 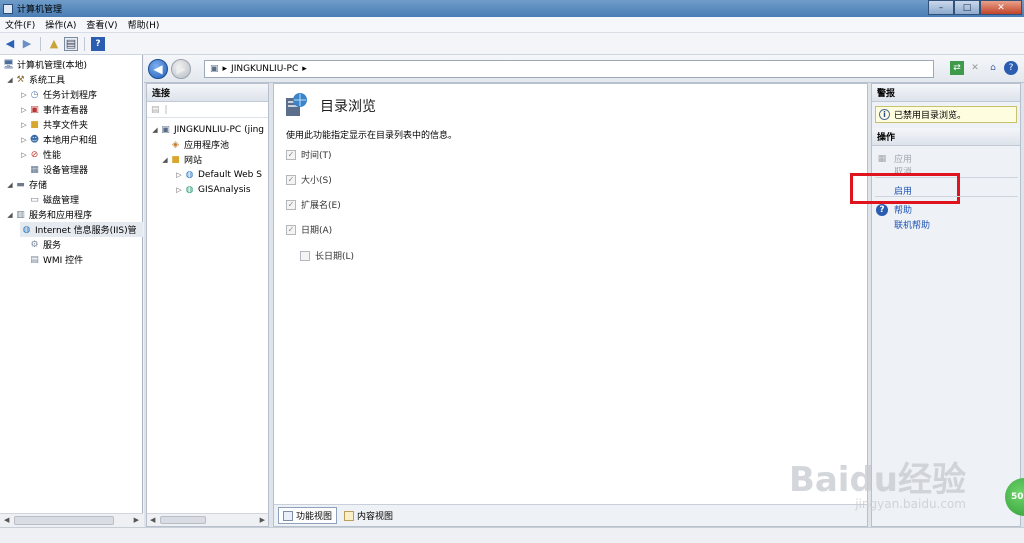 What do you see at coordinates (967, 7) in the screenshot?
I see `maximize-button: □` at bounding box center [967, 7].